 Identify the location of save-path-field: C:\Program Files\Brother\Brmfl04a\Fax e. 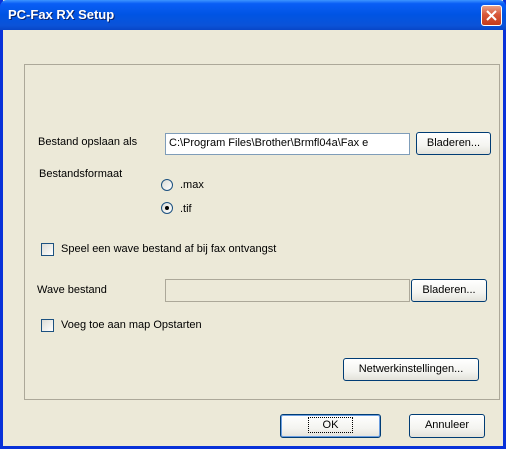
(287, 144).